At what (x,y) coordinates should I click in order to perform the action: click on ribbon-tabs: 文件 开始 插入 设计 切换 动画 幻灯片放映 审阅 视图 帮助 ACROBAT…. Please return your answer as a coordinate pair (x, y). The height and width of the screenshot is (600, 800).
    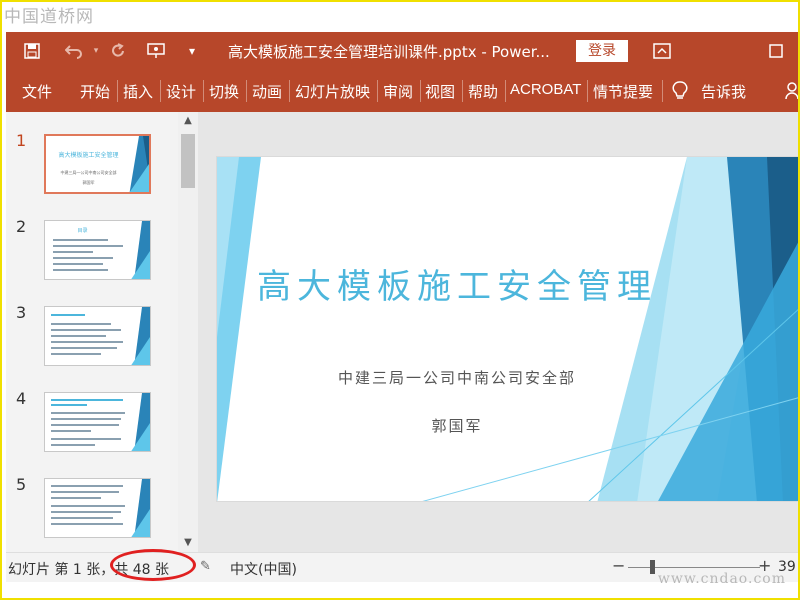
    Looking at the image, I should click on (403, 91).